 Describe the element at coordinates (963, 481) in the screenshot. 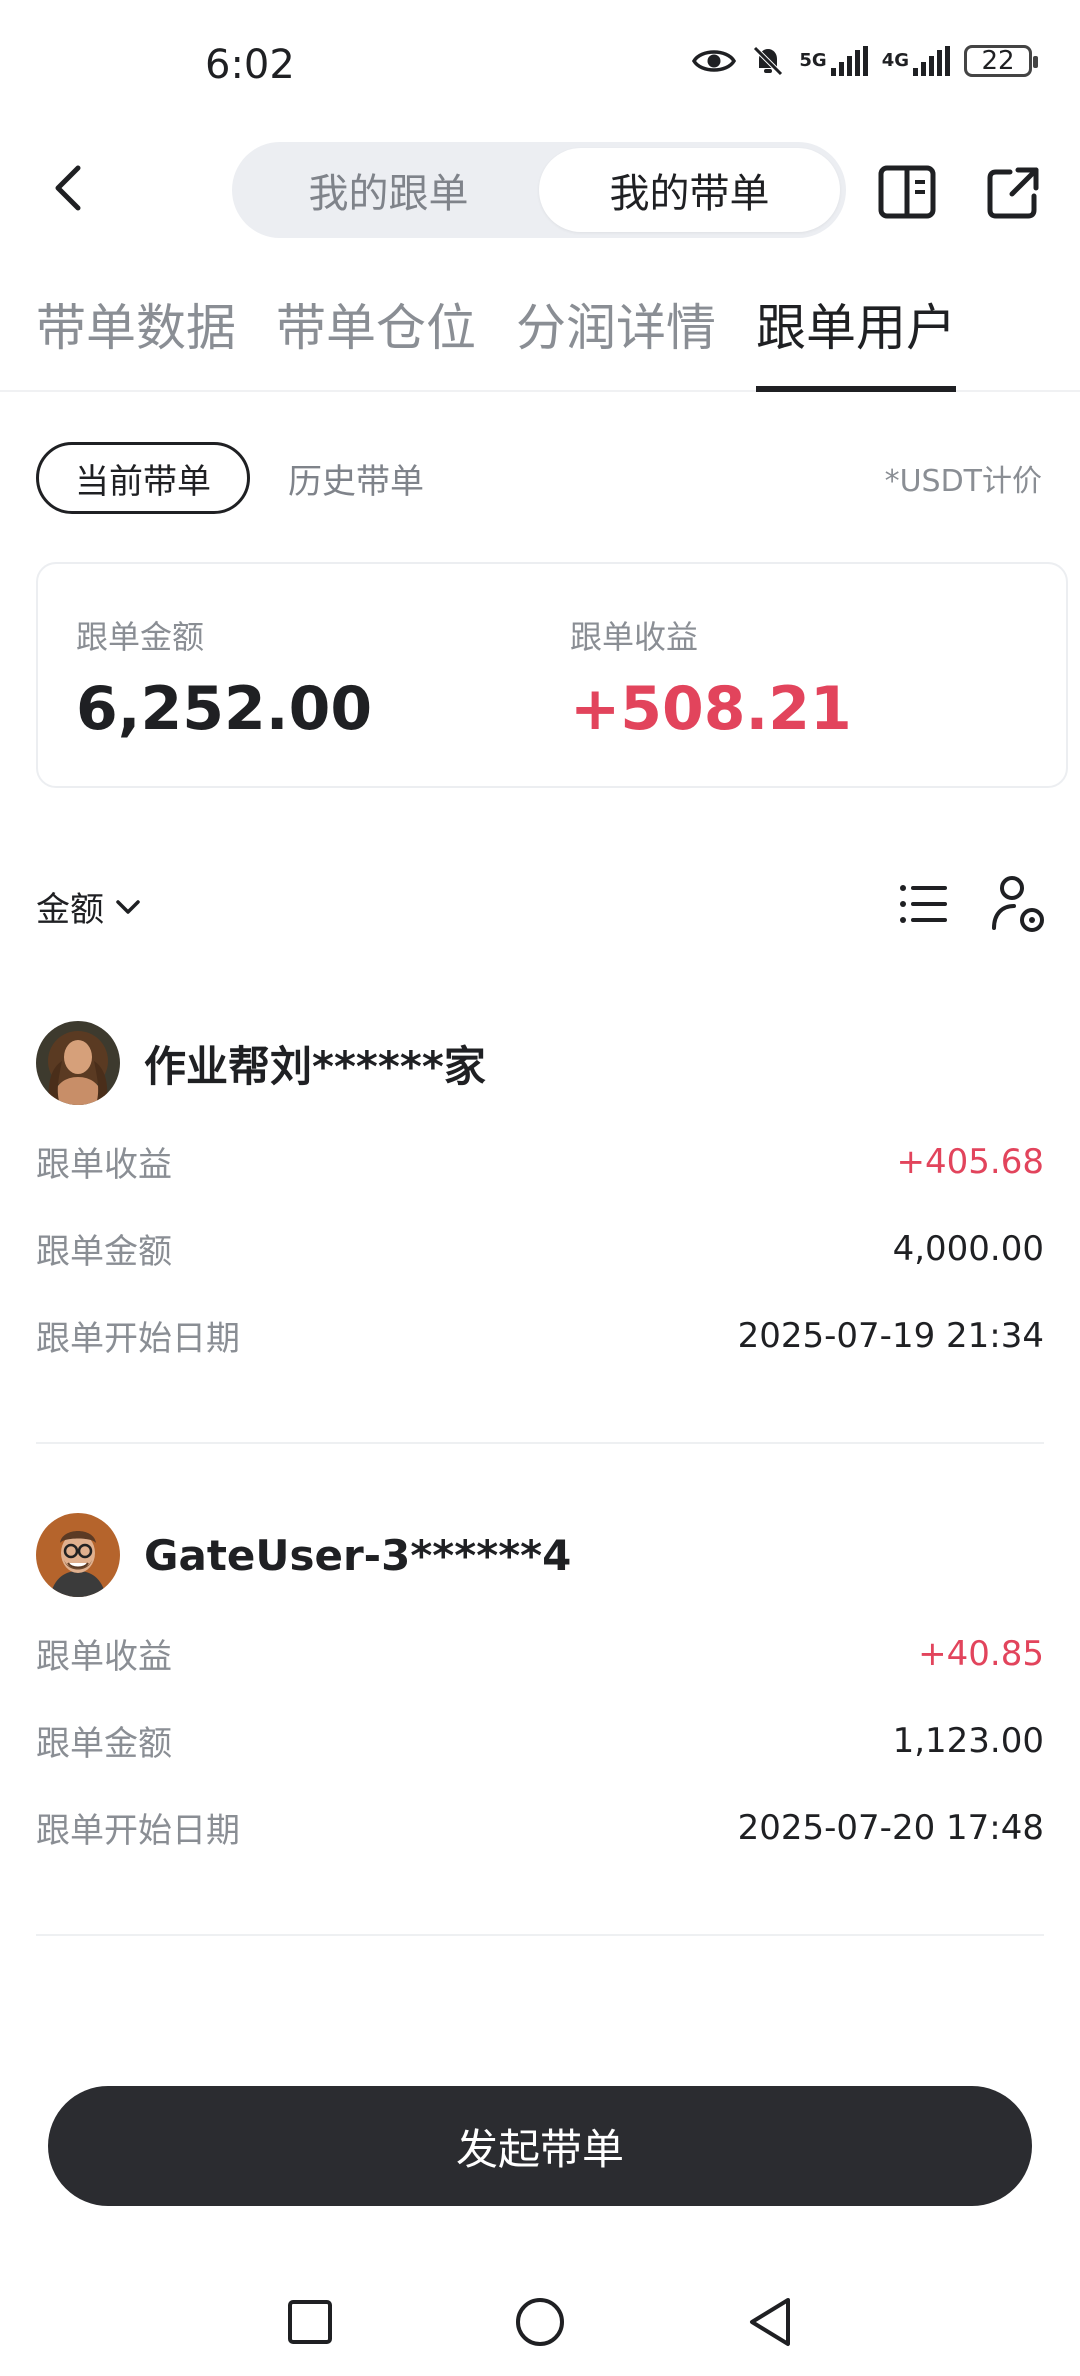

I see `currency-note: *USDT计价` at that location.